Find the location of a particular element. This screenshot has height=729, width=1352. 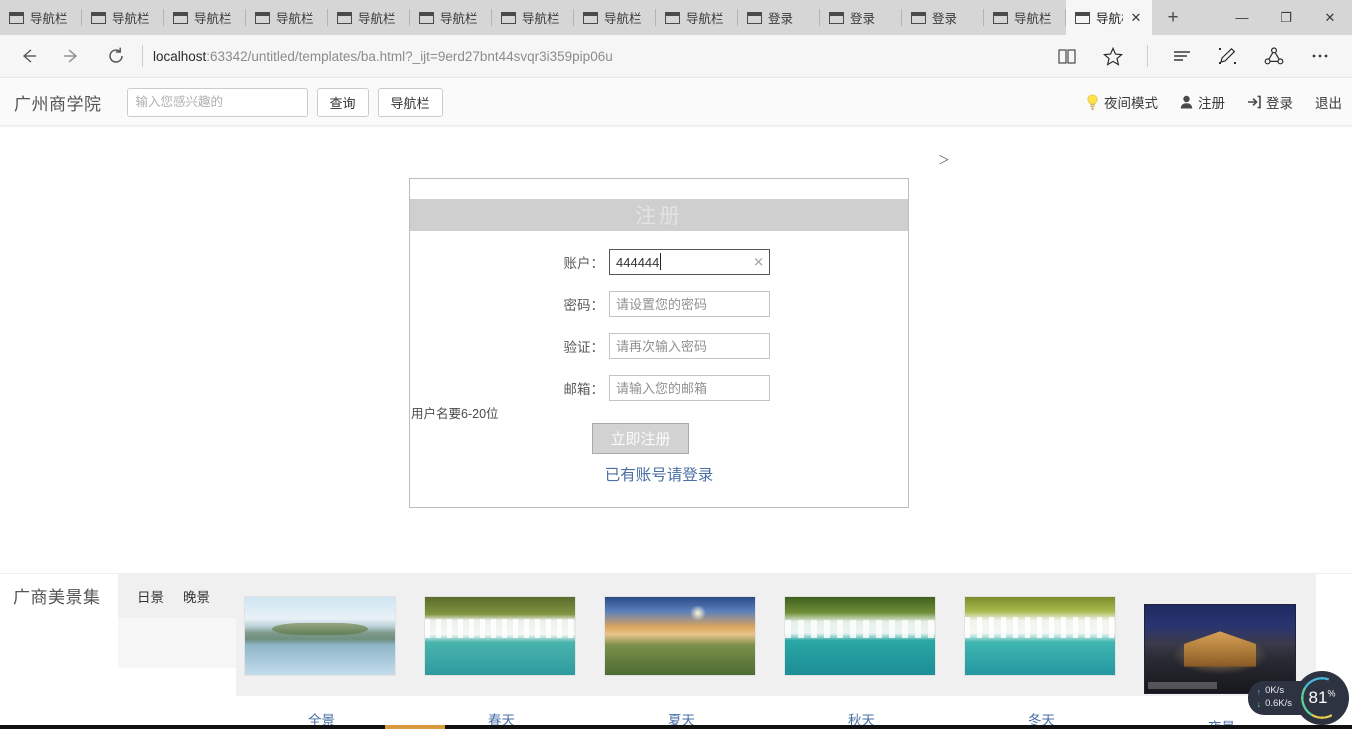

maximize-icon: ❐ is located at coordinates (1286, 17).